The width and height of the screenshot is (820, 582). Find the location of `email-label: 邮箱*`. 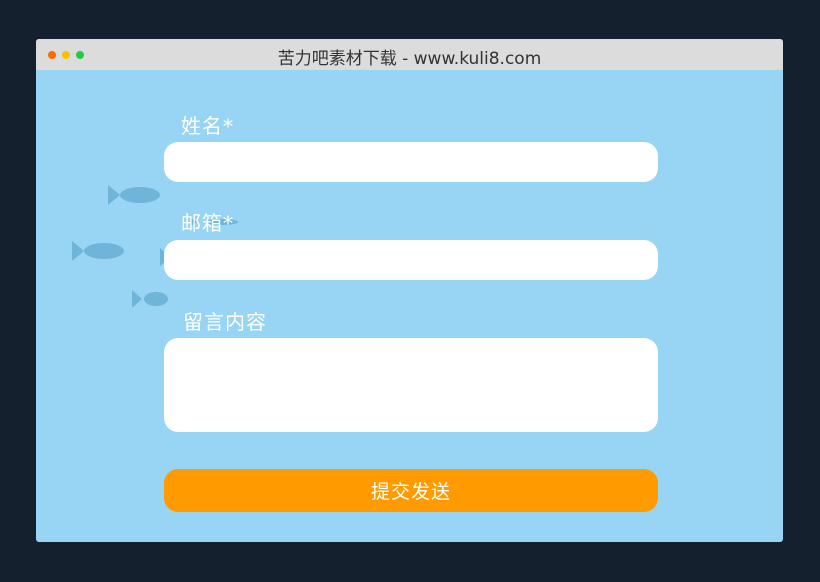

email-label: 邮箱* is located at coordinates (207, 223).